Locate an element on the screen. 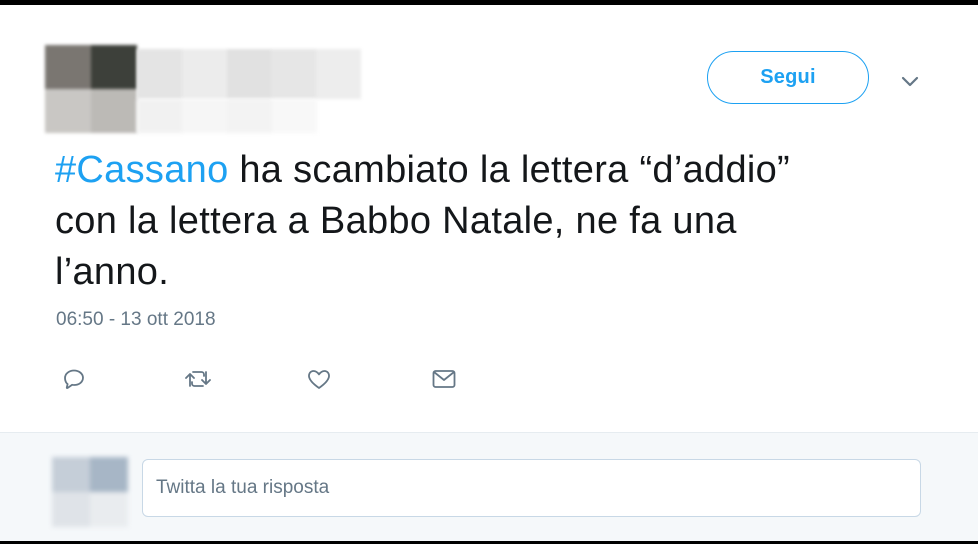 The height and width of the screenshot is (544, 978). reply-placeholder: Twitta la tua risposta is located at coordinates (243, 487).